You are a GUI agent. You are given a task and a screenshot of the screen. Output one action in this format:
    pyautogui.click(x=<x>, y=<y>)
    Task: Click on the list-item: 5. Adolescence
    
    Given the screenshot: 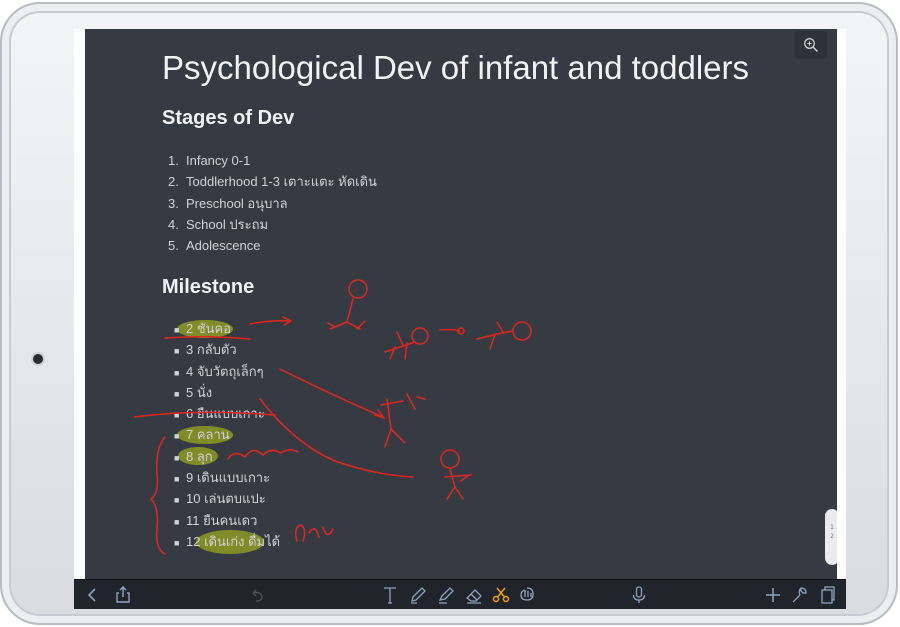 What is the action you would take?
    pyautogui.click(x=214, y=246)
    